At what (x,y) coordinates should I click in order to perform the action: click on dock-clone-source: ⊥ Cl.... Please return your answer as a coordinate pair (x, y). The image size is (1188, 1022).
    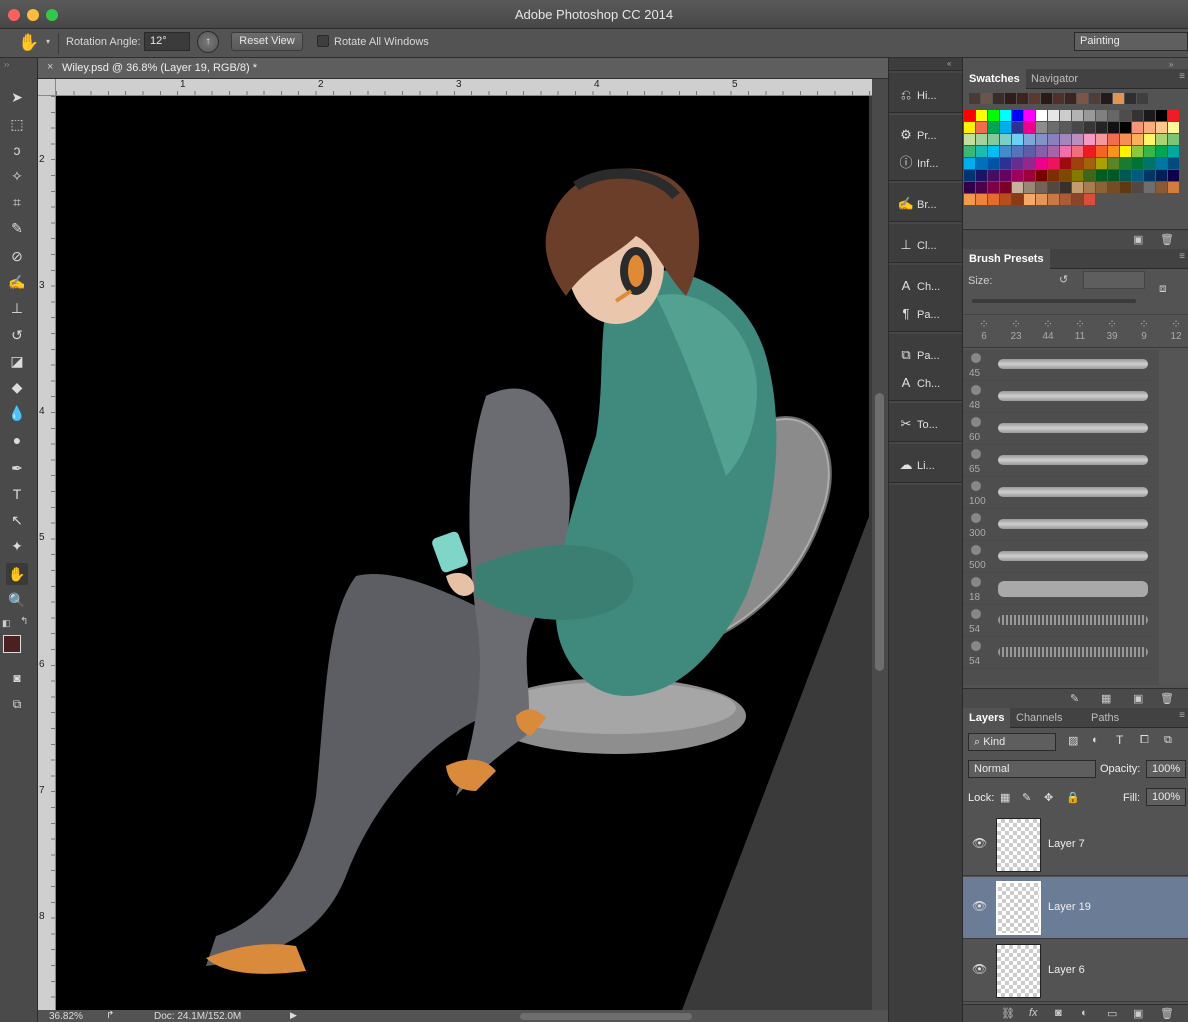
    Looking at the image, I should click on (927, 245).